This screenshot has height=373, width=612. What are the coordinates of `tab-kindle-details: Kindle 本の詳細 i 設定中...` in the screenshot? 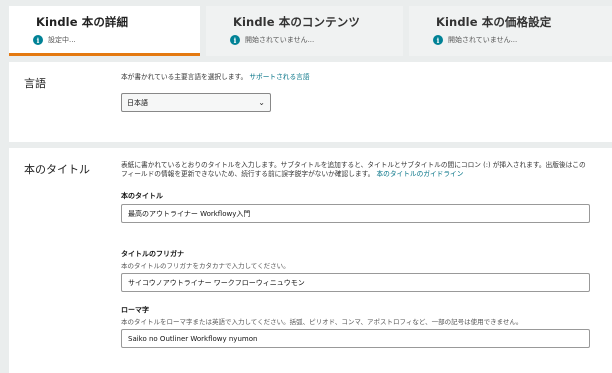 It's located at (104, 31).